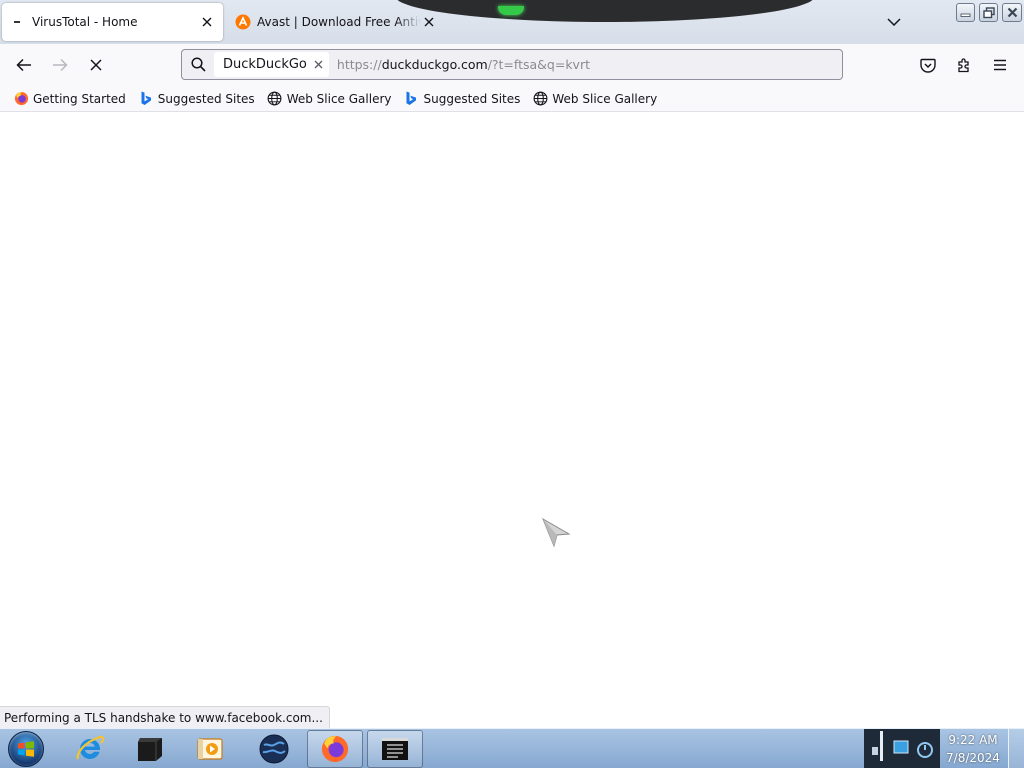 This screenshot has width=1024, height=768. What do you see at coordinates (988, 12) in the screenshot?
I see `restore-window-icon` at bounding box center [988, 12].